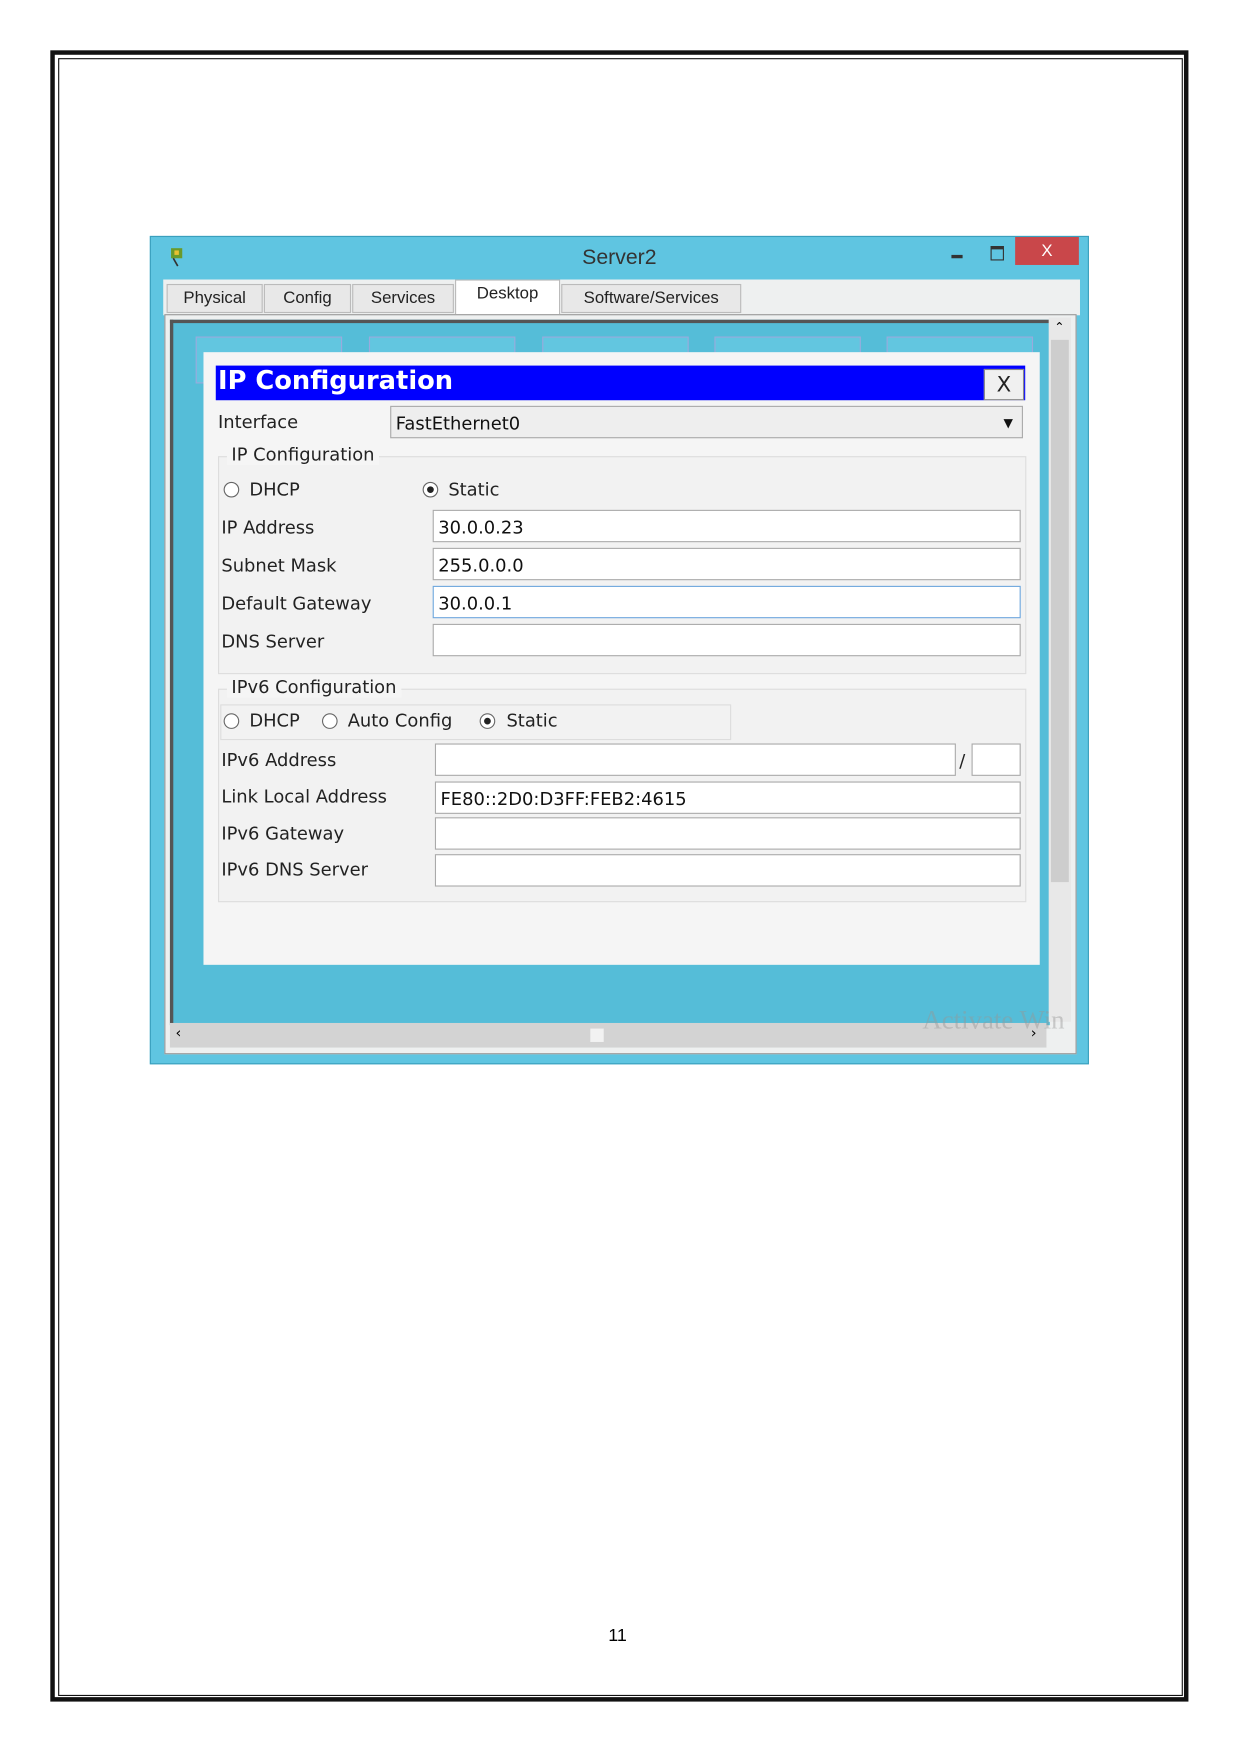 This screenshot has height=1754, width=1241. What do you see at coordinates (695, 759) in the screenshot?
I see `ipv6-address-input` at bounding box center [695, 759].